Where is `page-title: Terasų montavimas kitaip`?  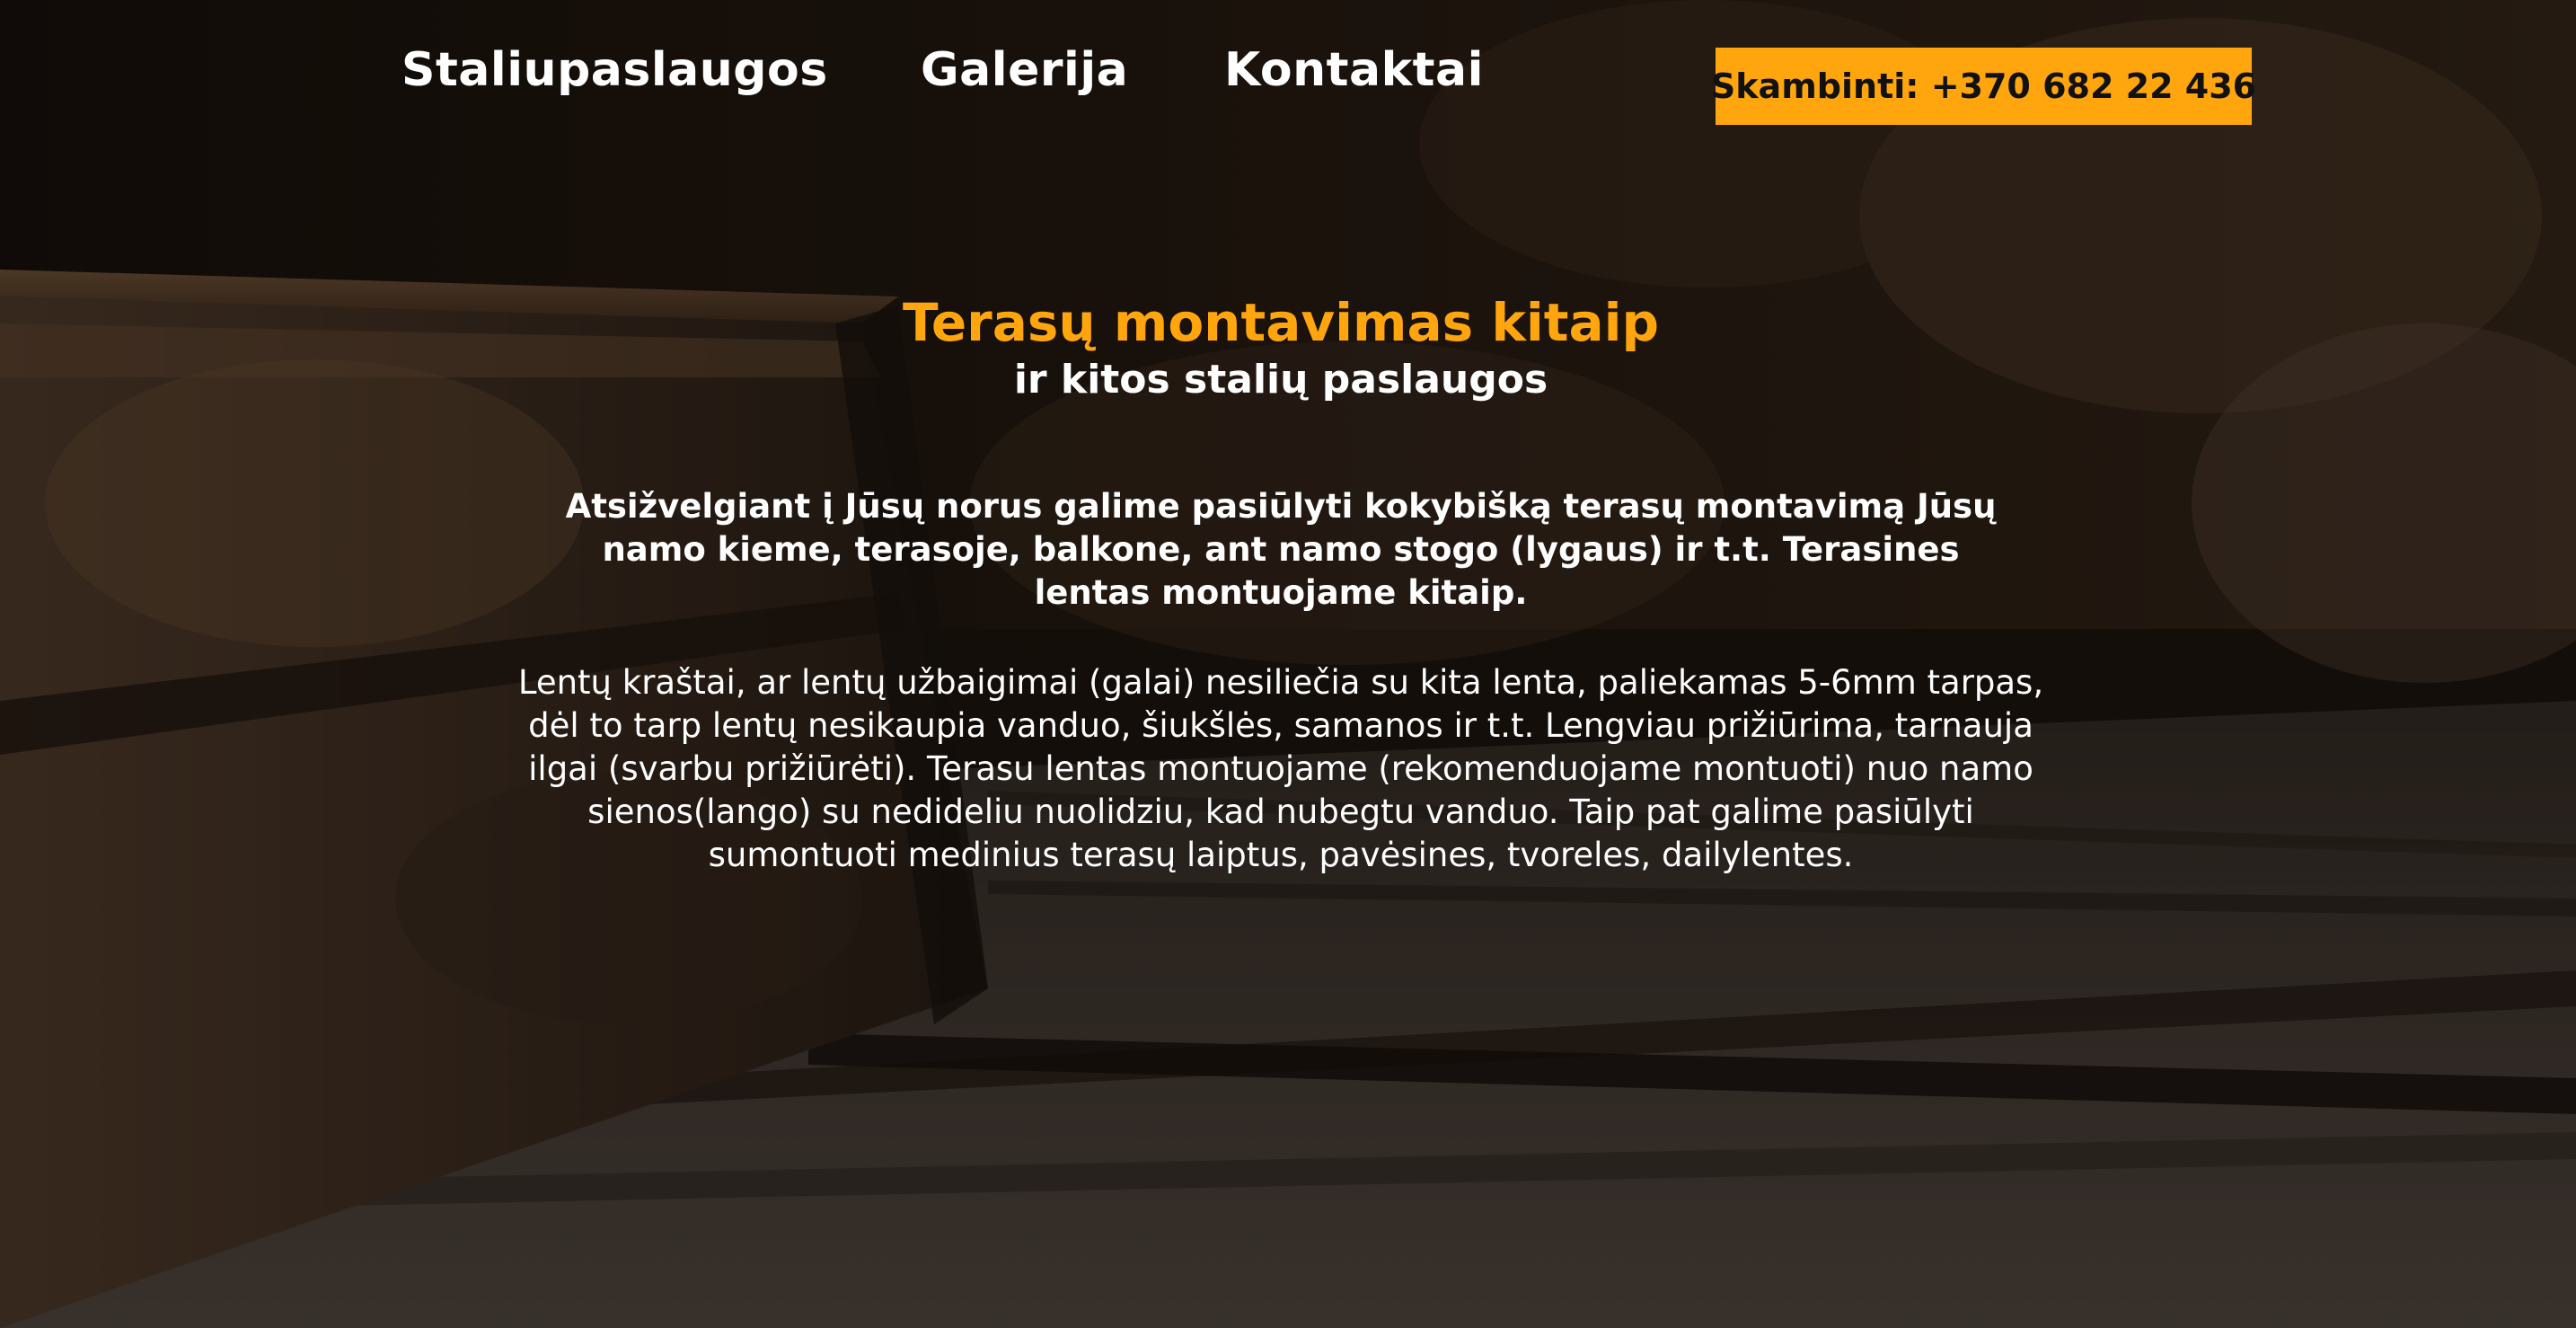
page-title: Terasų montavimas kitaip is located at coordinates (1281, 322).